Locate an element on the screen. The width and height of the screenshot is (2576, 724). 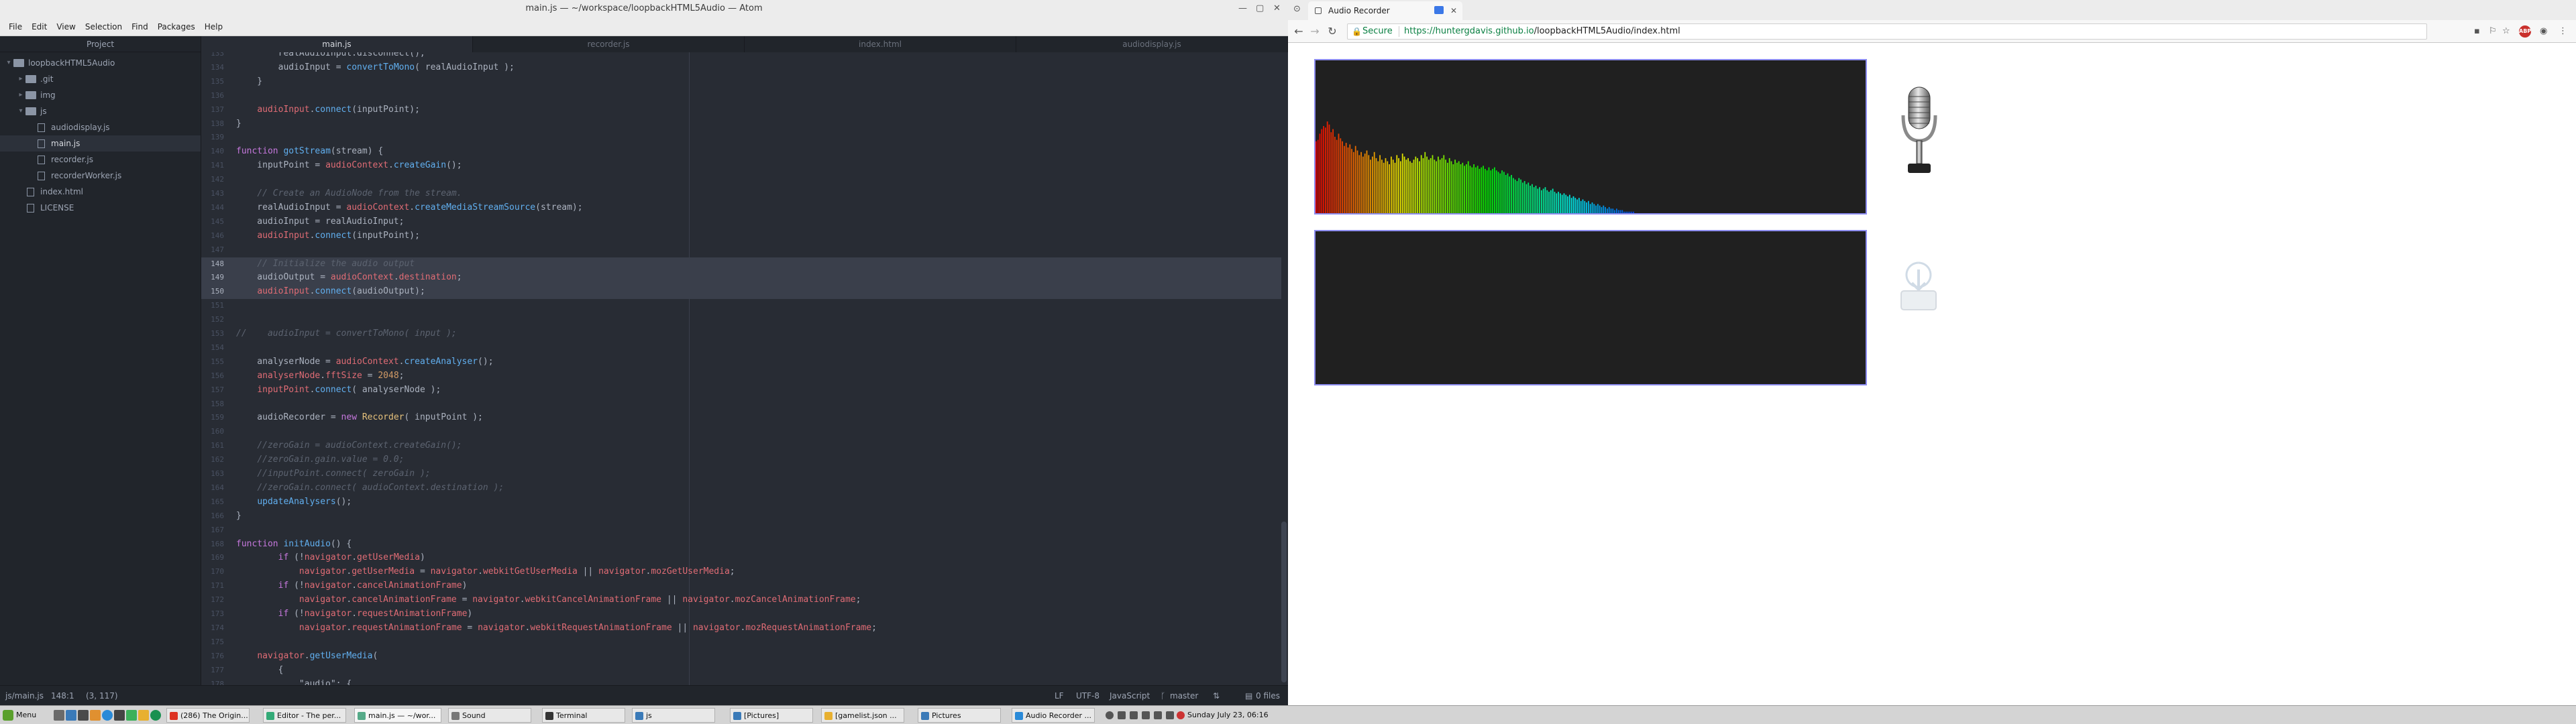
save-download-icon is located at coordinates (1918, 287).